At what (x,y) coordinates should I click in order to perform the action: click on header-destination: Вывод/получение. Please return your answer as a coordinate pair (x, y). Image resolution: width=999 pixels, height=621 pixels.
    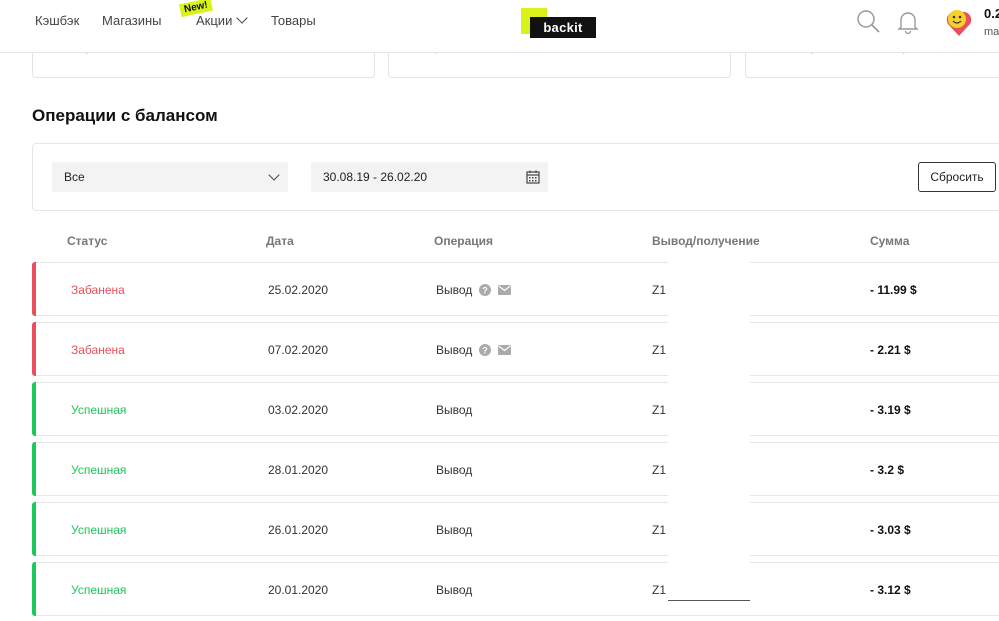
    Looking at the image, I should click on (706, 241).